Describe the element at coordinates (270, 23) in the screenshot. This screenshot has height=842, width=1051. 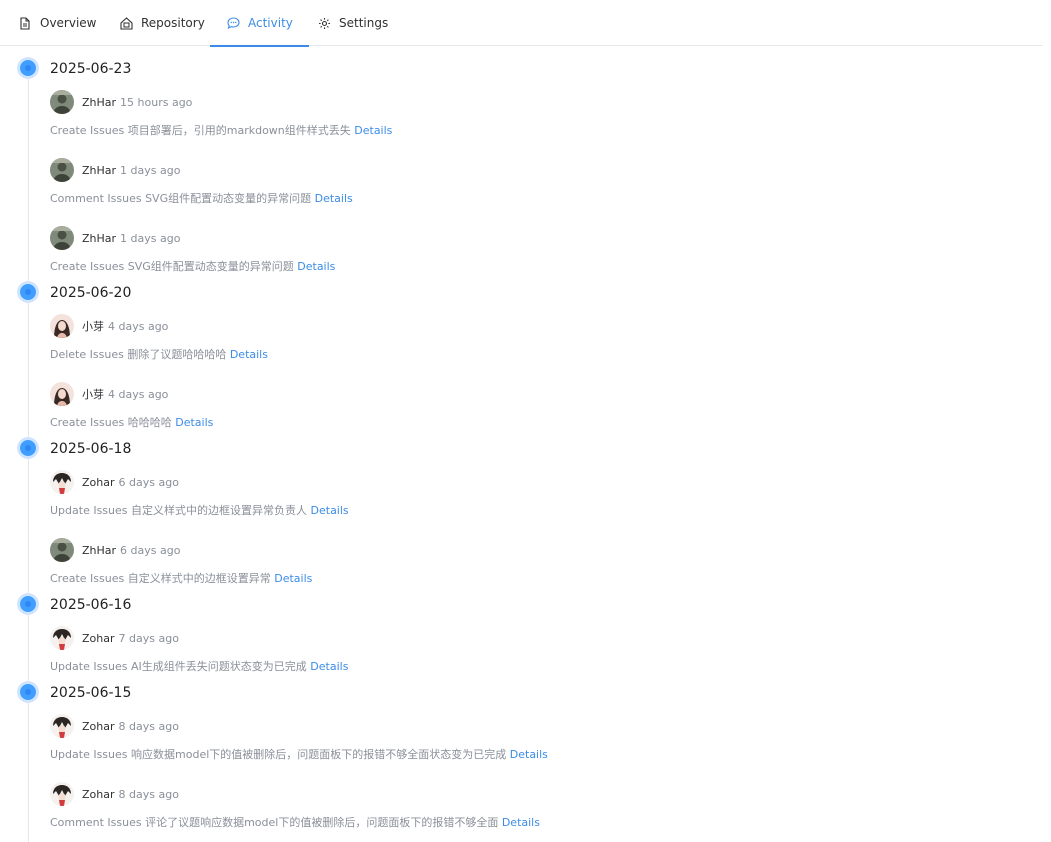
I see `tab-activity-label: Activity` at that location.